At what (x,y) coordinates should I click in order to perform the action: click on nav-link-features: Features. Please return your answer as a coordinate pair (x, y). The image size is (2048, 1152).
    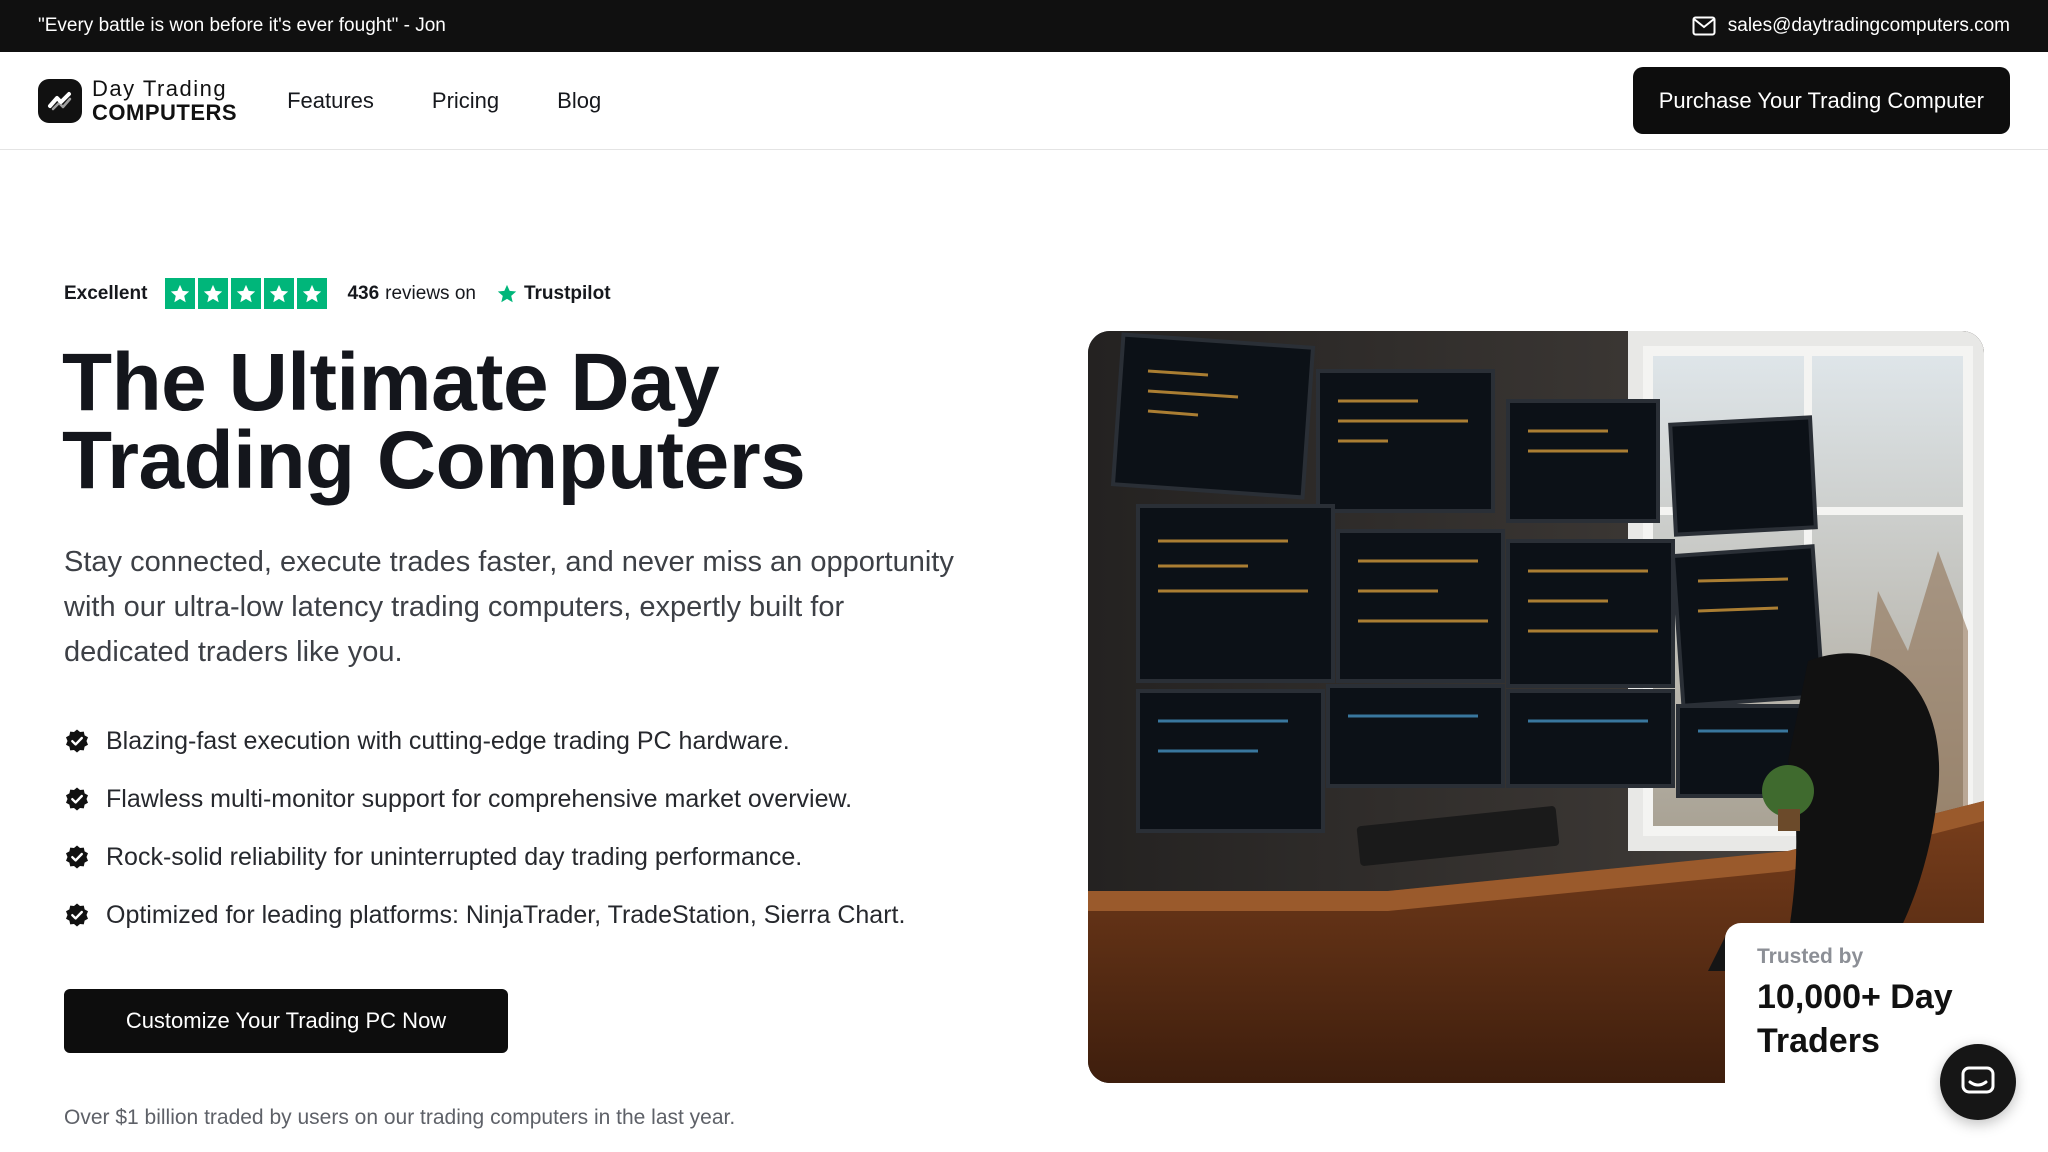
    Looking at the image, I should click on (330, 101).